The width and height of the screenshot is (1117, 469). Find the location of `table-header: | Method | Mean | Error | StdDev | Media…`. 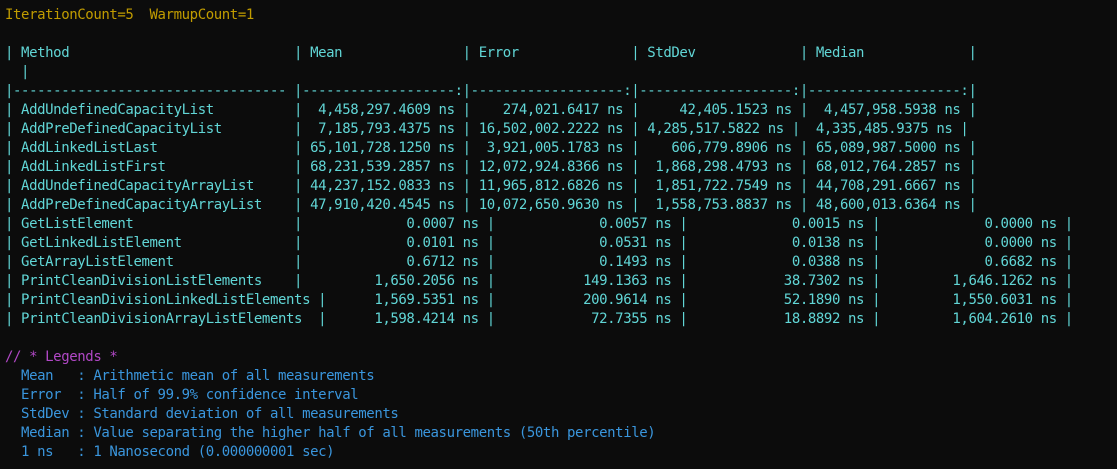

table-header: | Method | Mean | Error | StdDev | Media… is located at coordinates (491, 53).